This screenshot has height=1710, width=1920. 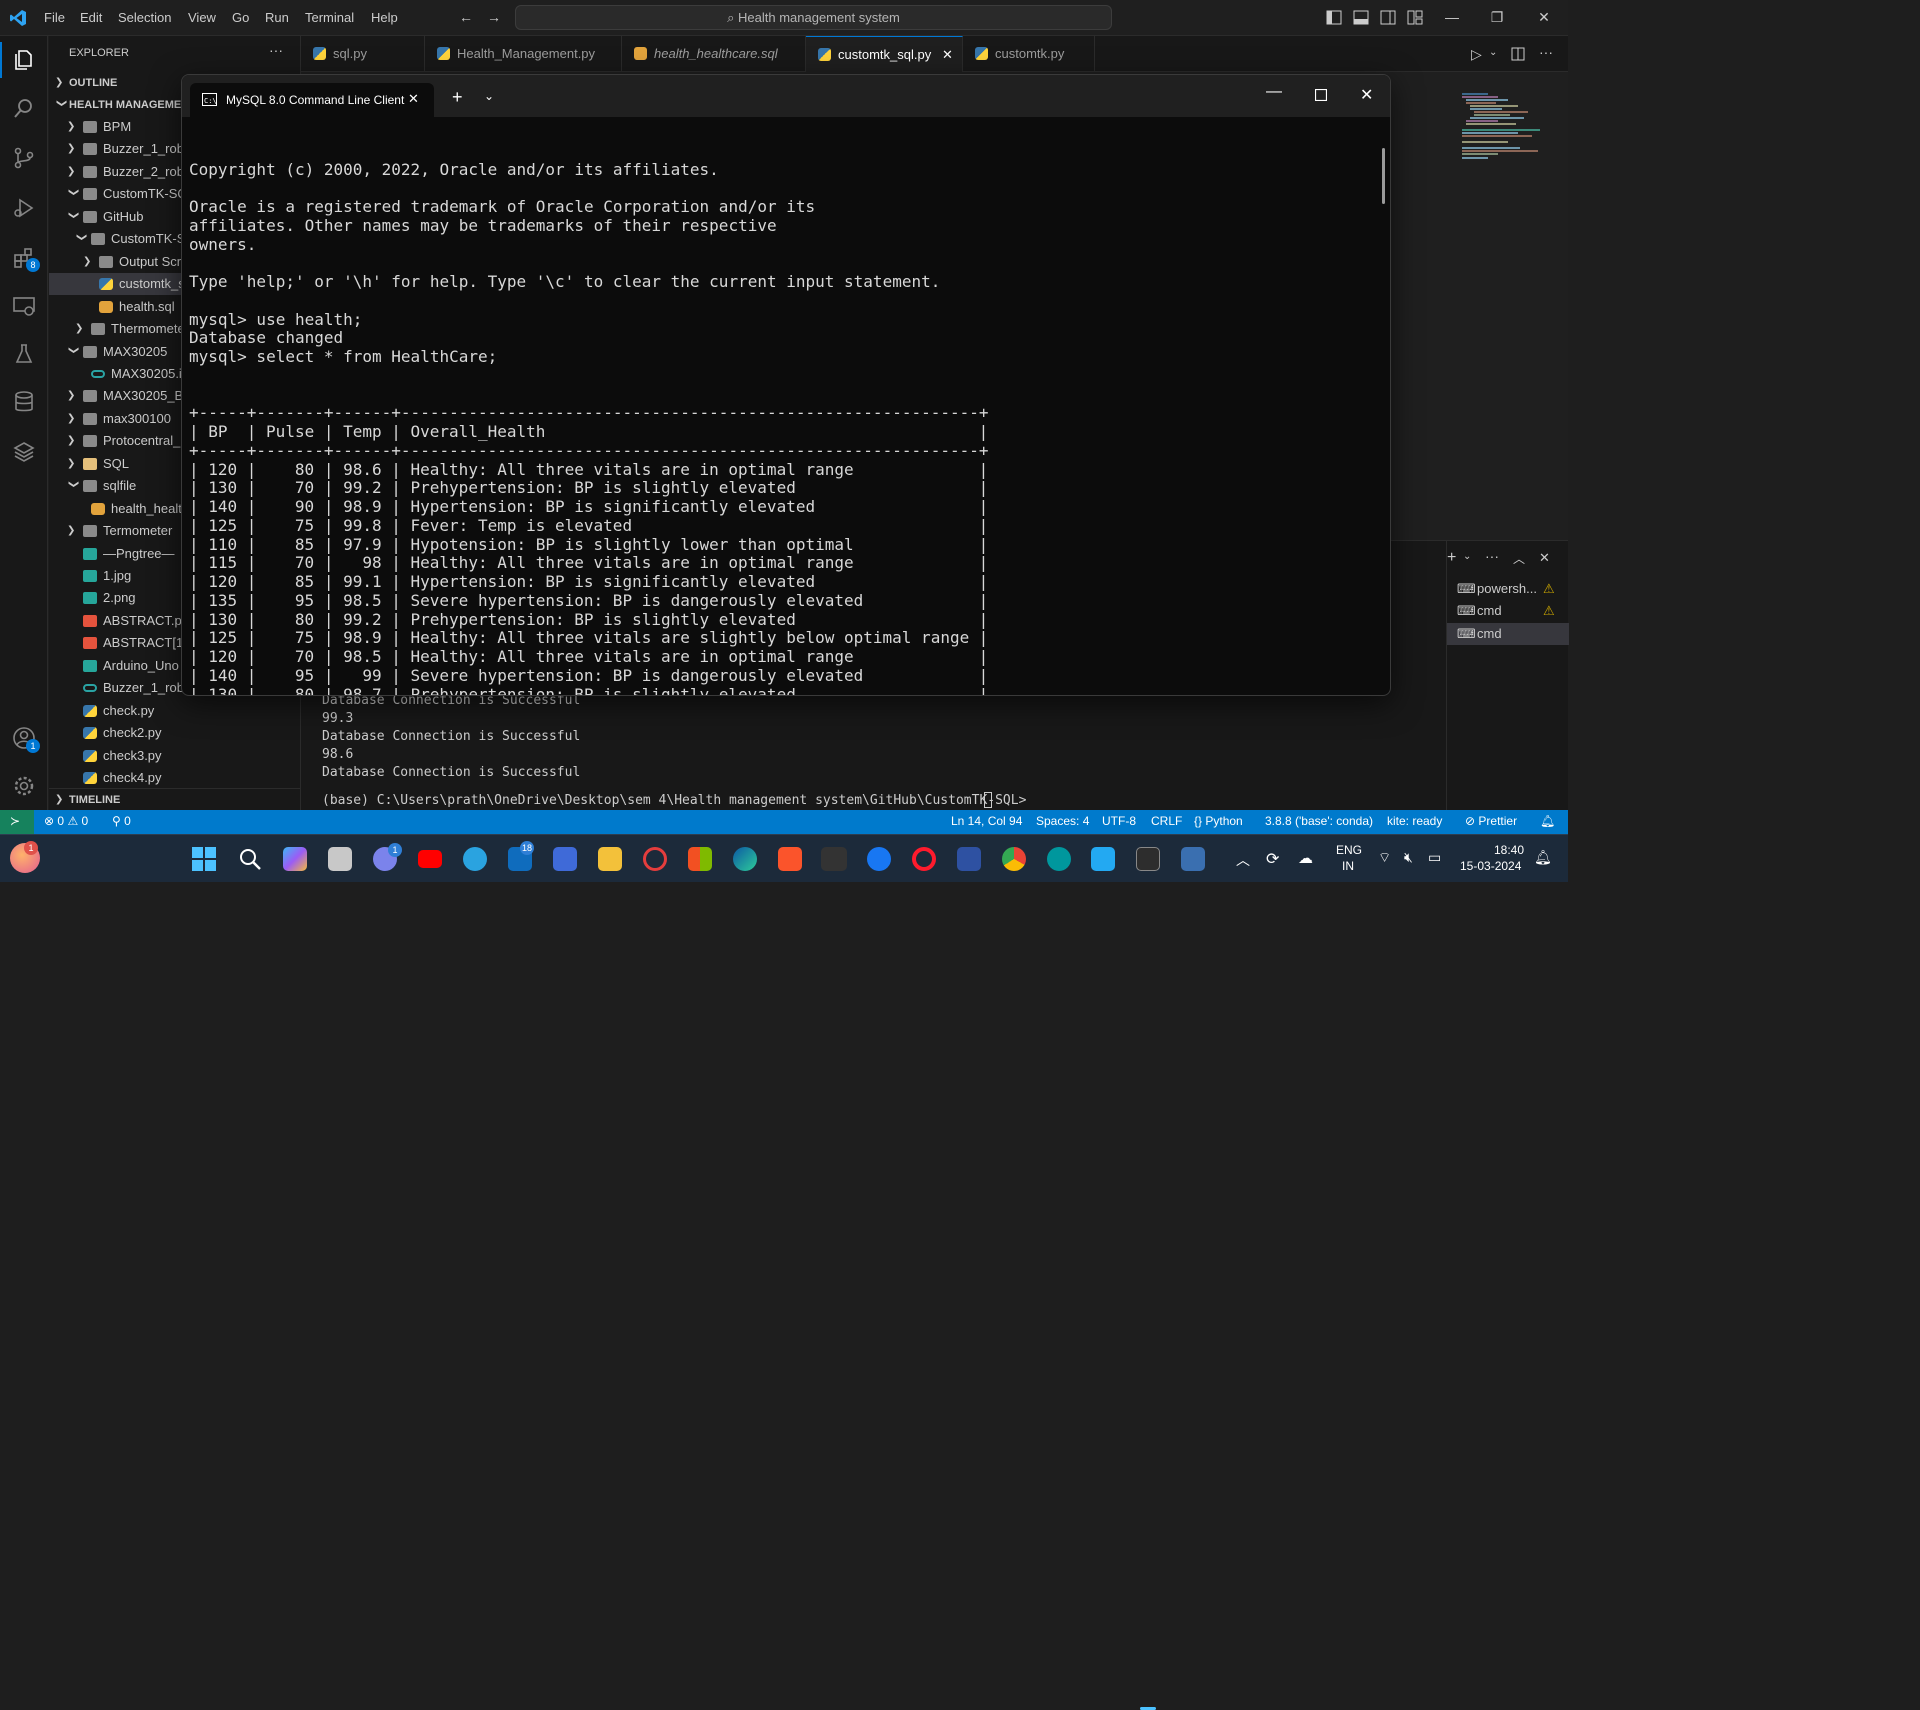 What do you see at coordinates (1103, 859) in the screenshot?
I see `vscode-icon` at bounding box center [1103, 859].